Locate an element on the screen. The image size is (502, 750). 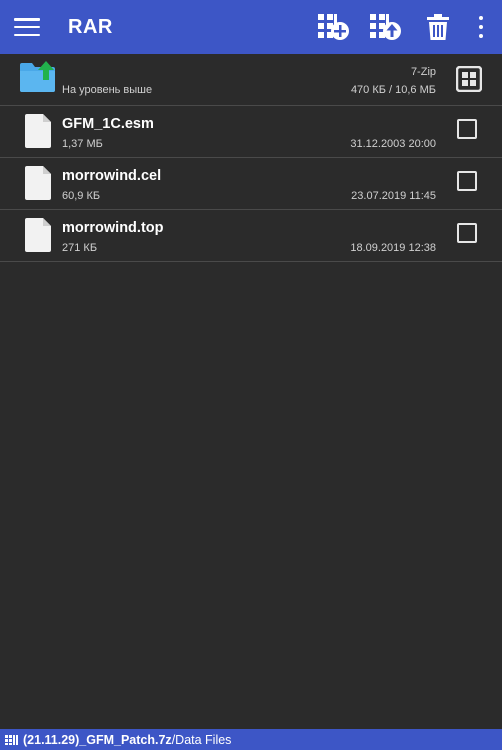
app-title: RAR is located at coordinates (90, 27).